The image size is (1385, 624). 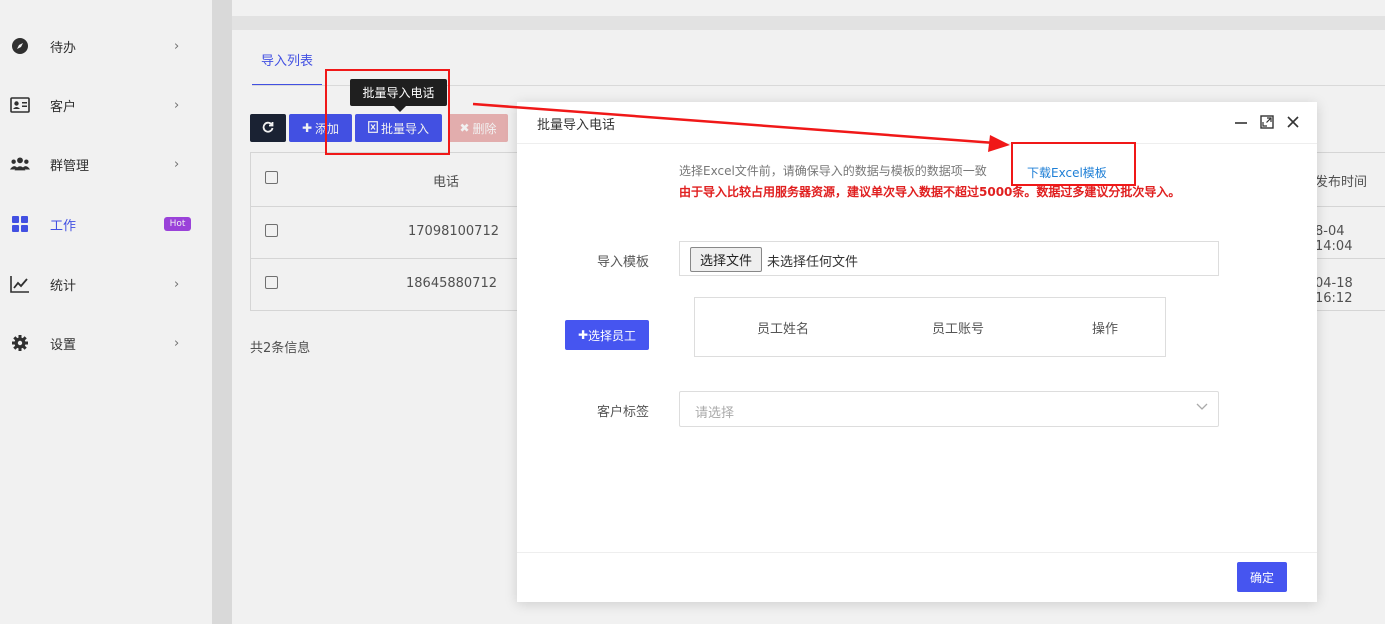 I want to click on confirm-button: 确定, so click(x=1262, y=577).